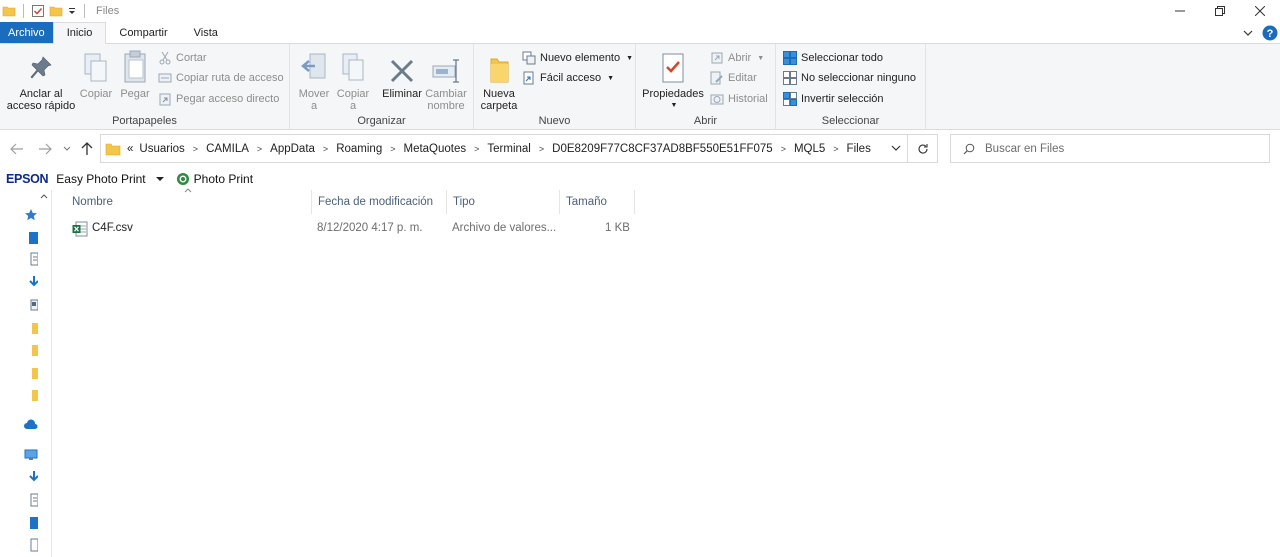 The height and width of the screenshot is (557, 1280). Describe the element at coordinates (554, 121) in the screenshot. I see `group-label-new: Nuevo` at that location.